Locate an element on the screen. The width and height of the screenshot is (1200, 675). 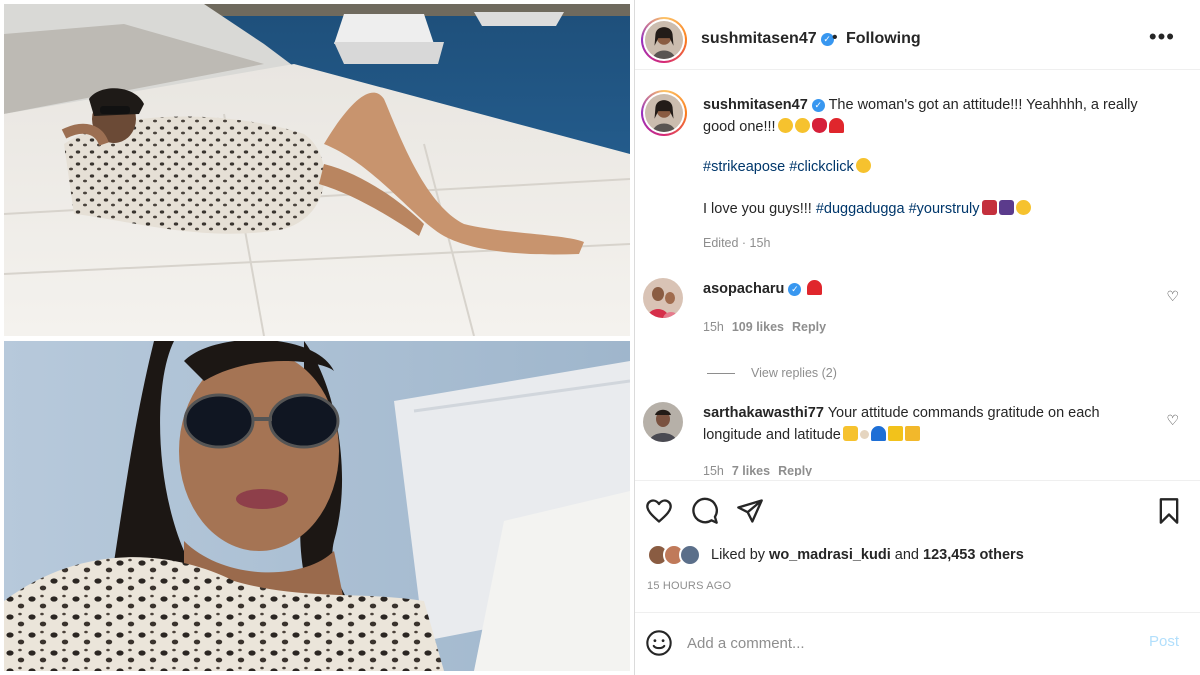
grin-emoji-icon is located at coordinates (802, 125).